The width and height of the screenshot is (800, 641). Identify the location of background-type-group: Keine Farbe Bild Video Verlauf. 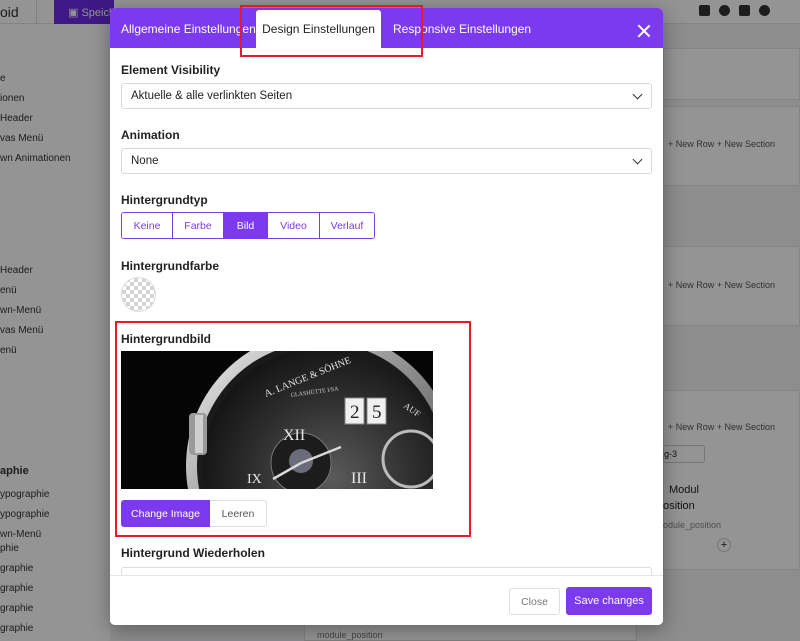
(248, 225).